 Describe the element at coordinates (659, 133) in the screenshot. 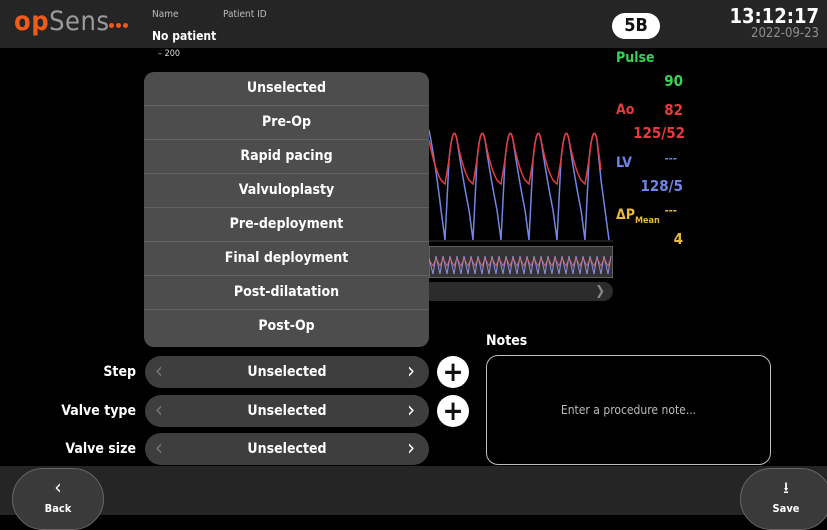

I see `ao-sys-dia-value: 125/52` at that location.